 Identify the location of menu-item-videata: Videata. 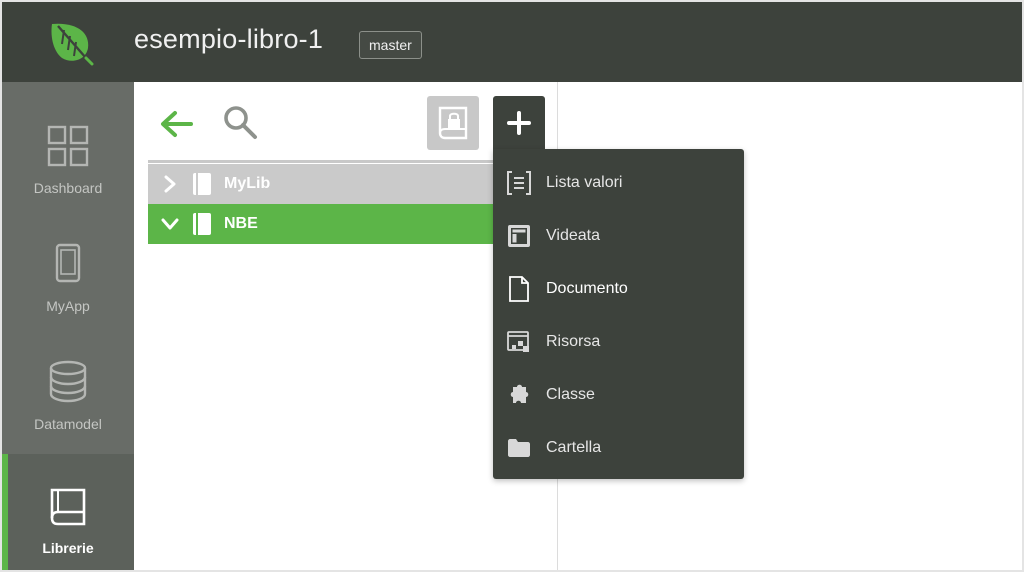
(618, 235).